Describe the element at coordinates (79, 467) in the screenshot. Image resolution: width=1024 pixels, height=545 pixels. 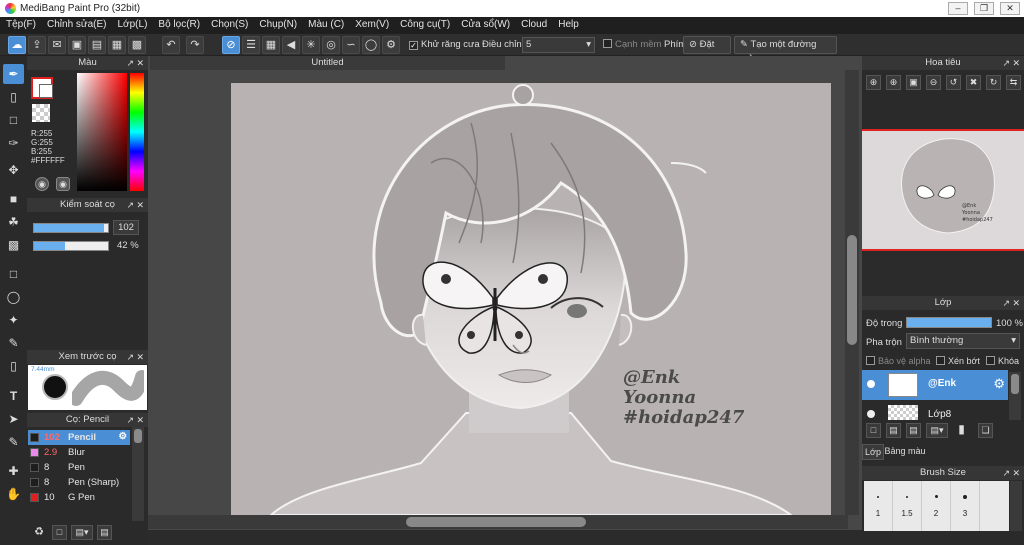
I see `brush-item-pen: 8 Pen` at that location.